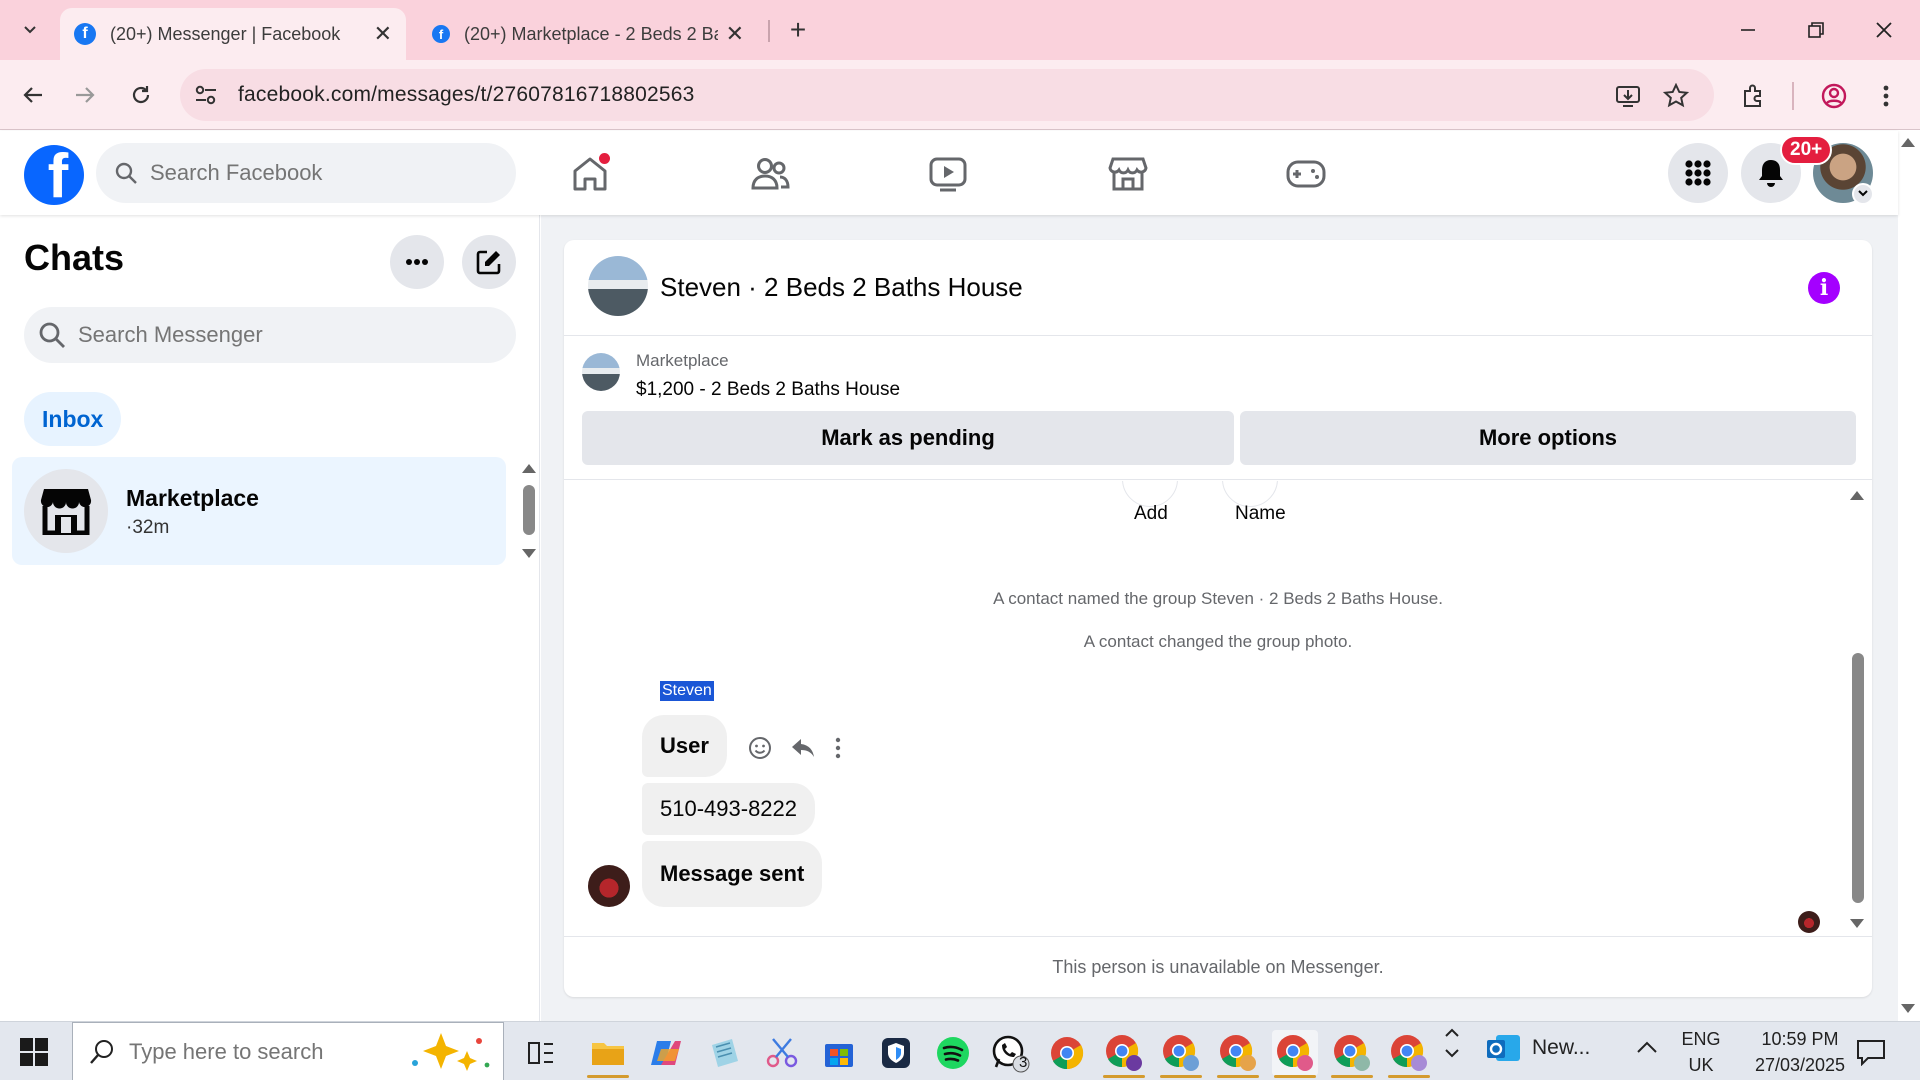 The image size is (1920, 1080). I want to click on taskbar-overflow-arrows, so click(1452, 1043).